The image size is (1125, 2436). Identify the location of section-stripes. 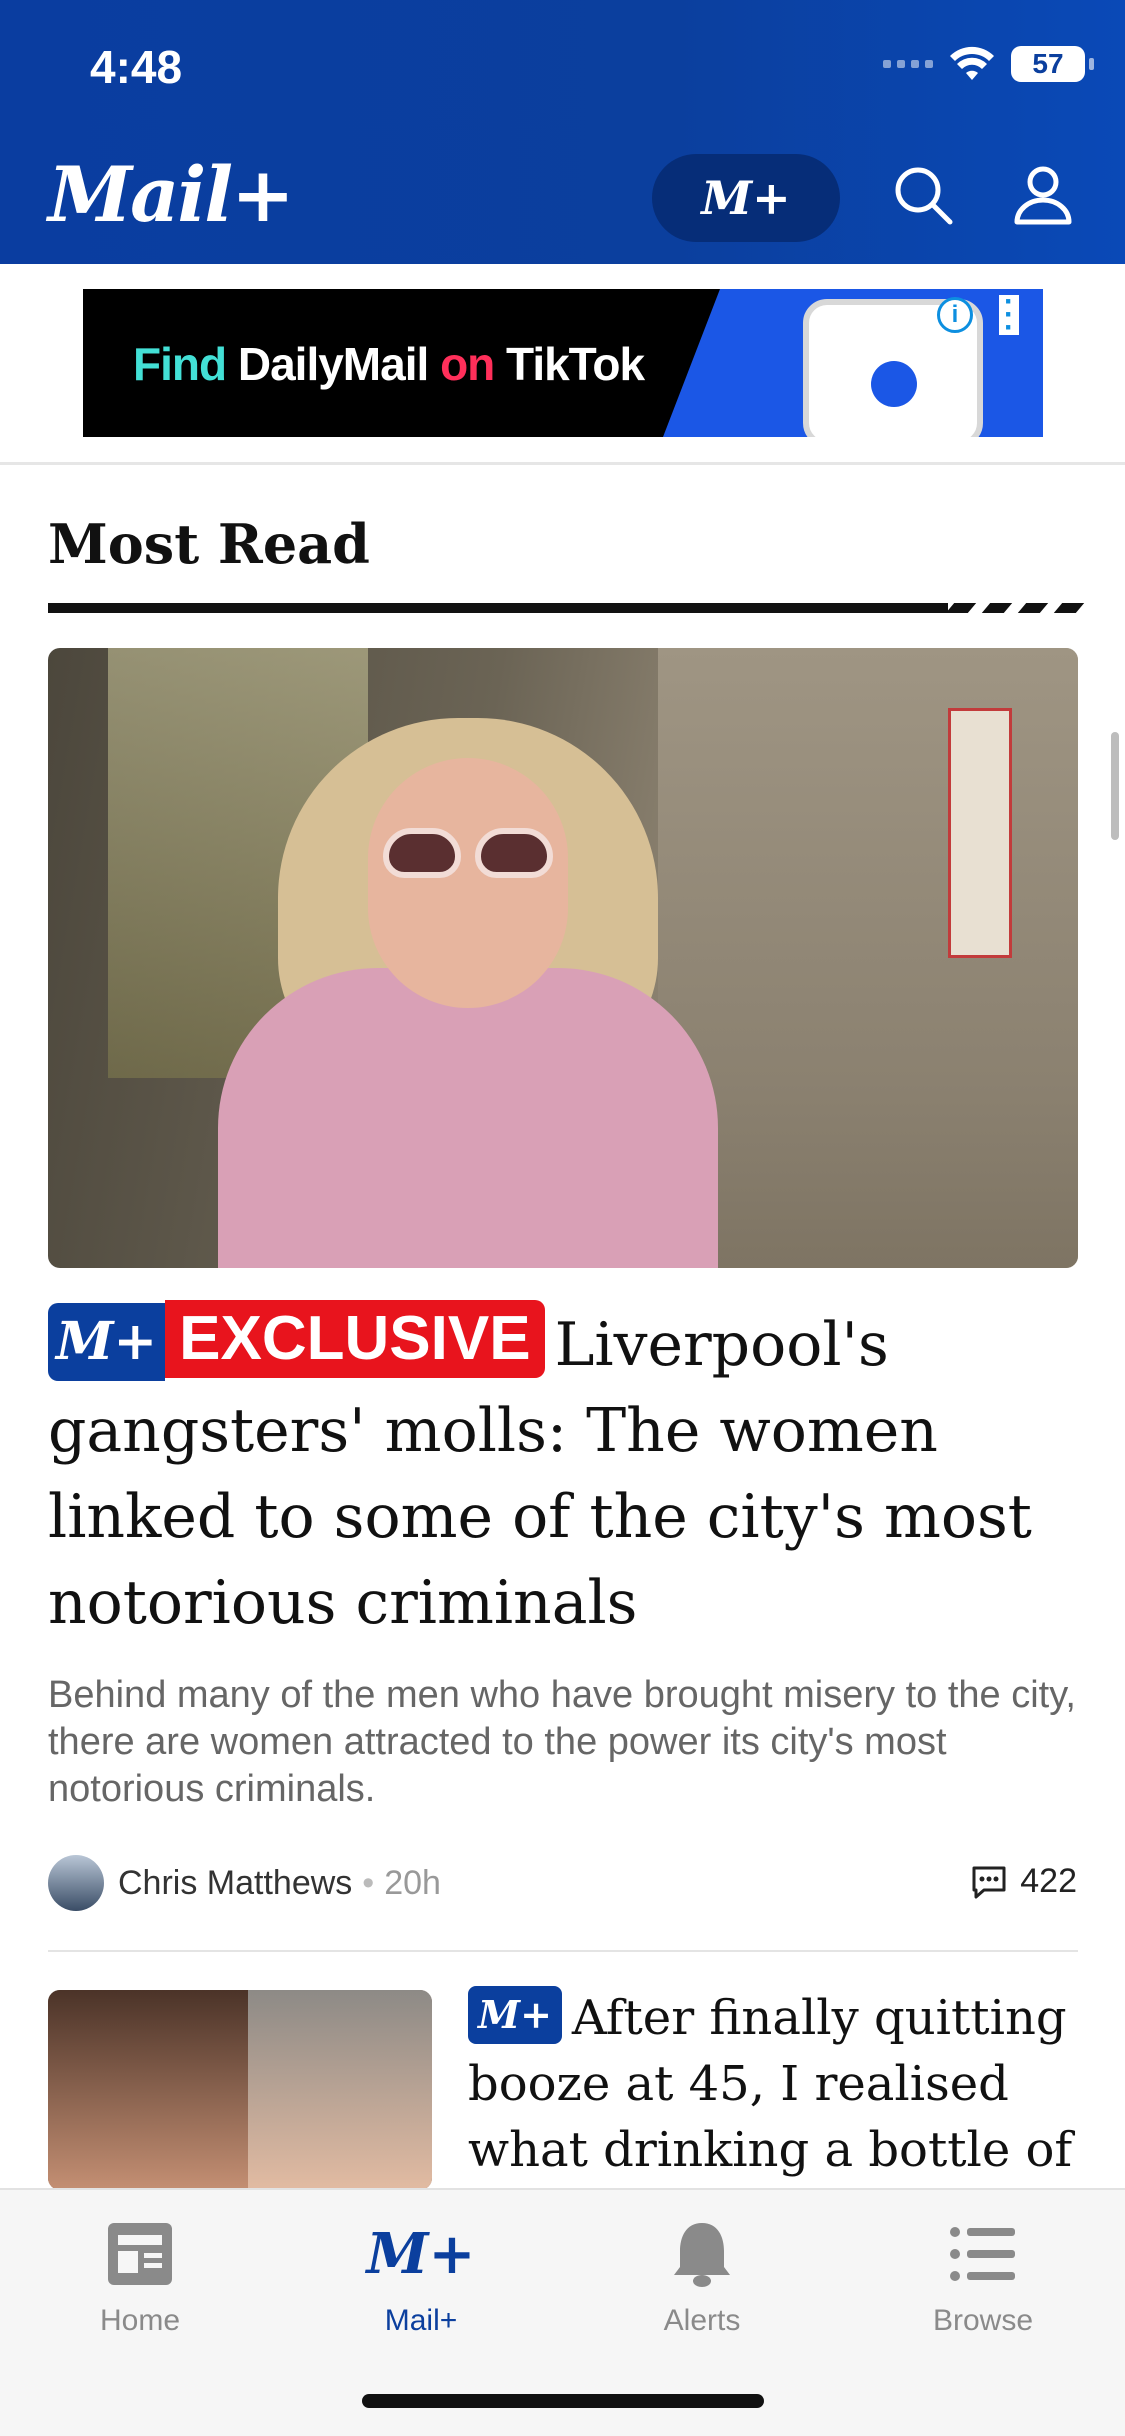
(1015, 608).